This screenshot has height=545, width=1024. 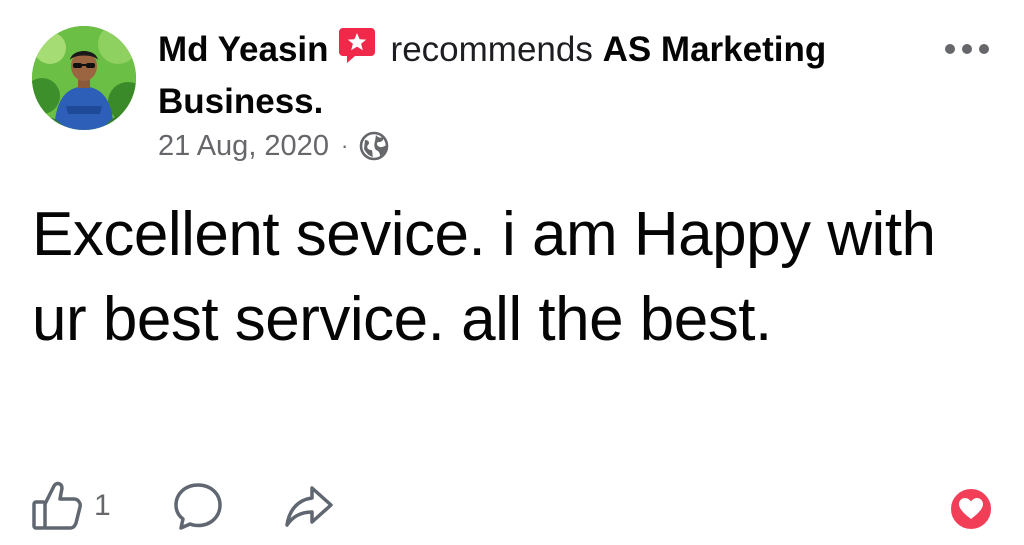 I want to click on love-heart-icon, so click(x=971, y=509).